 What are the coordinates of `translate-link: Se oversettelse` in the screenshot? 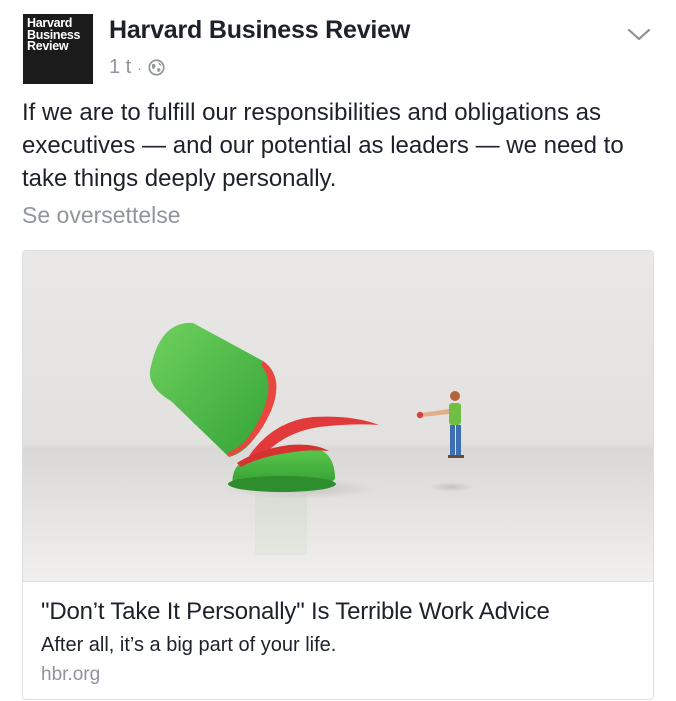 It's located at (101, 215).